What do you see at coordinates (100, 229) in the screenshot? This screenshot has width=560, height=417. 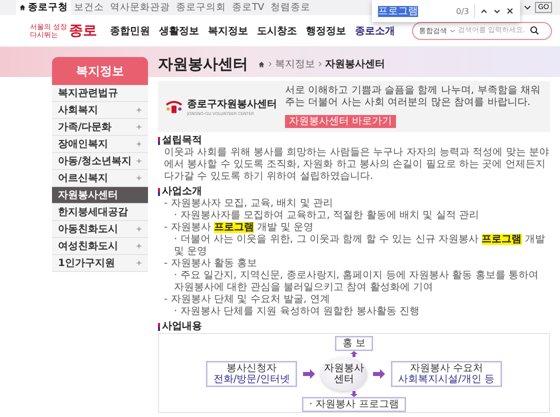 I see `sidebar-item: 아동친화도시` at bounding box center [100, 229].